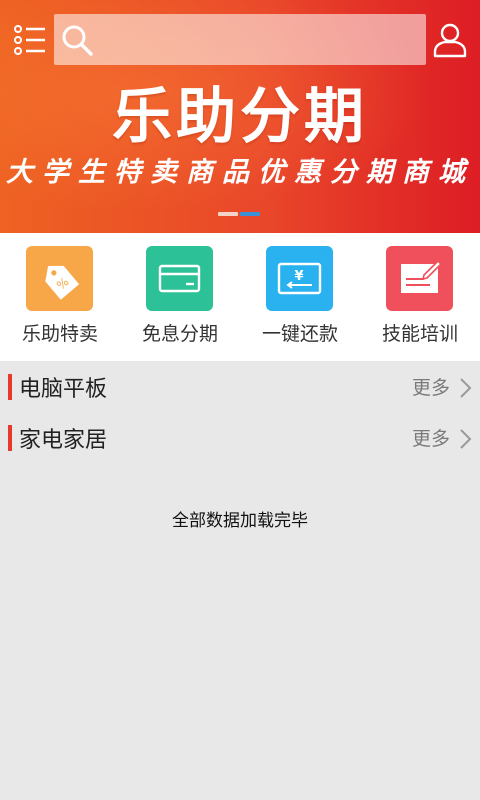 The height and width of the screenshot is (800, 480). What do you see at coordinates (179, 278) in the screenshot?
I see `card-icon` at bounding box center [179, 278].